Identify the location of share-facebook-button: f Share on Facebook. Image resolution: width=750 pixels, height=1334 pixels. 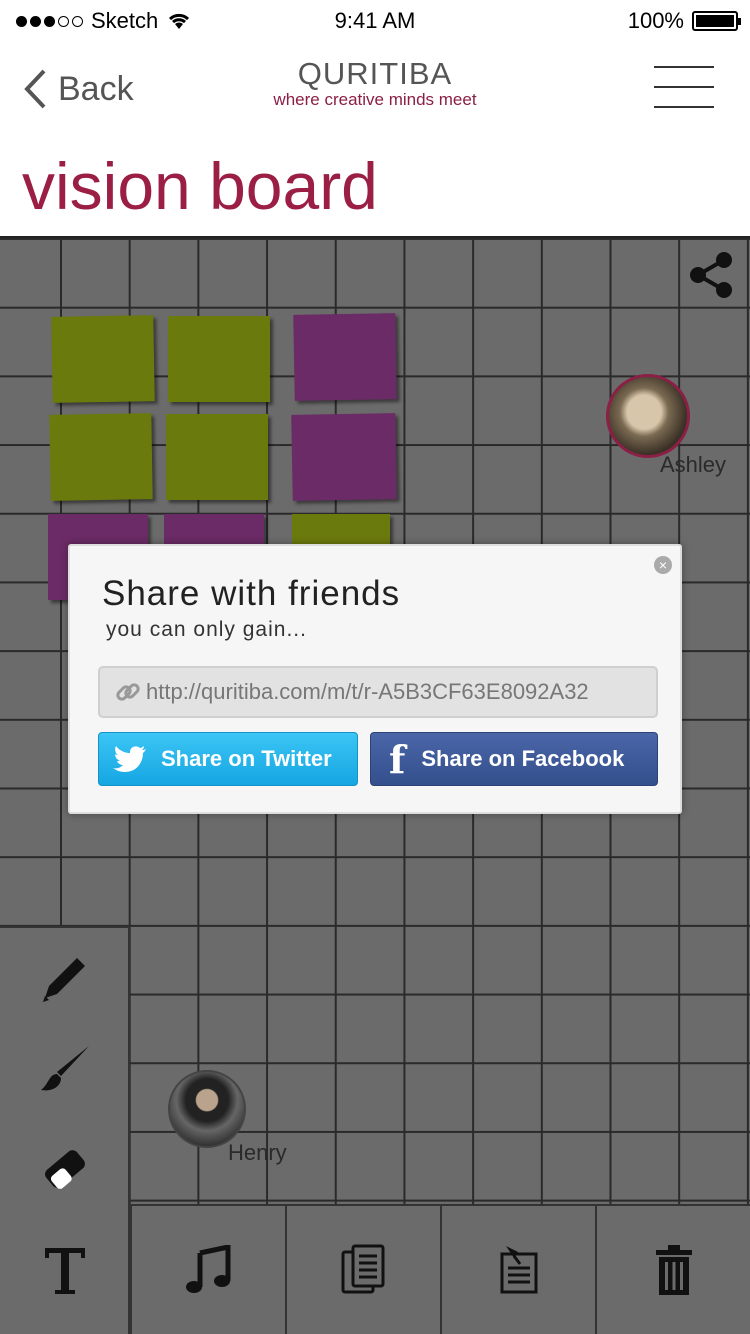
(514, 759).